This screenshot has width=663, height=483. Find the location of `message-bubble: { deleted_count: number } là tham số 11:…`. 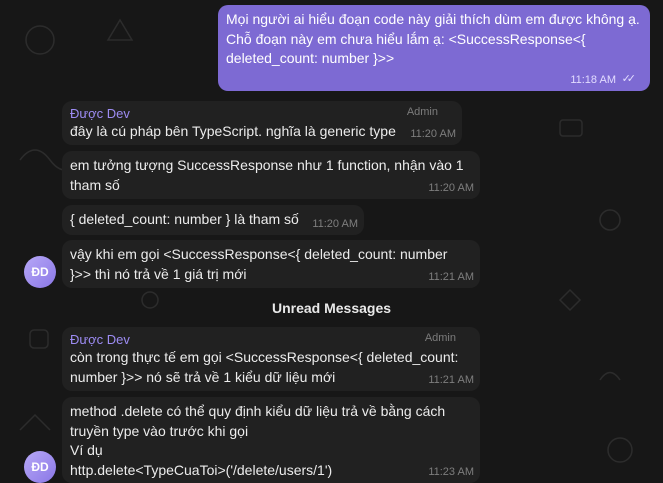

message-bubble: { deleted_count: number } là tham số 11:… is located at coordinates (213, 220).